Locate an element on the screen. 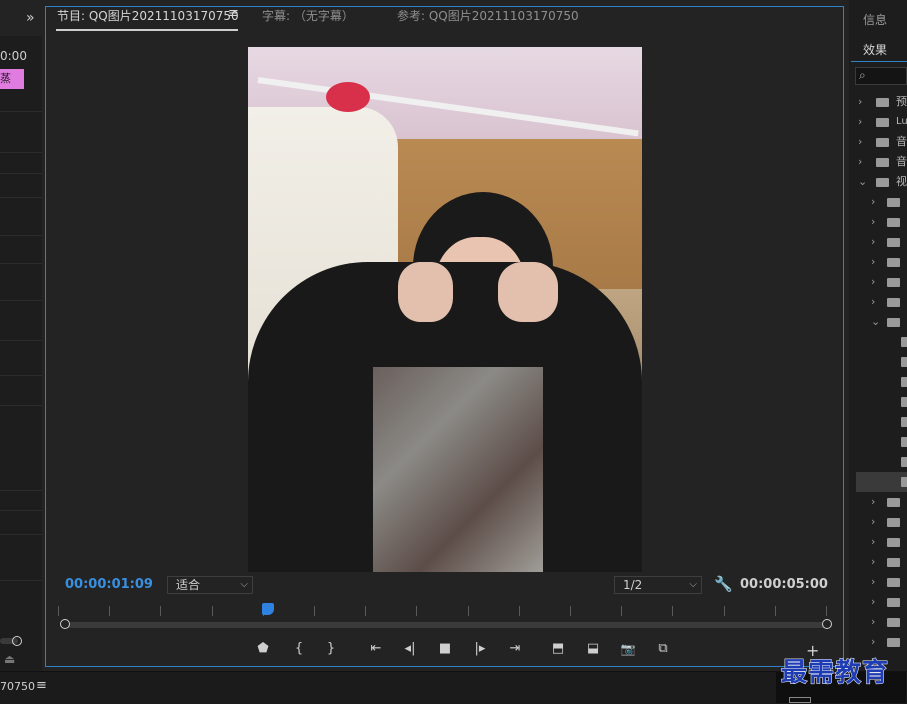 This screenshot has width=907, height=704. playhead-handle is located at coordinates (268, 609).